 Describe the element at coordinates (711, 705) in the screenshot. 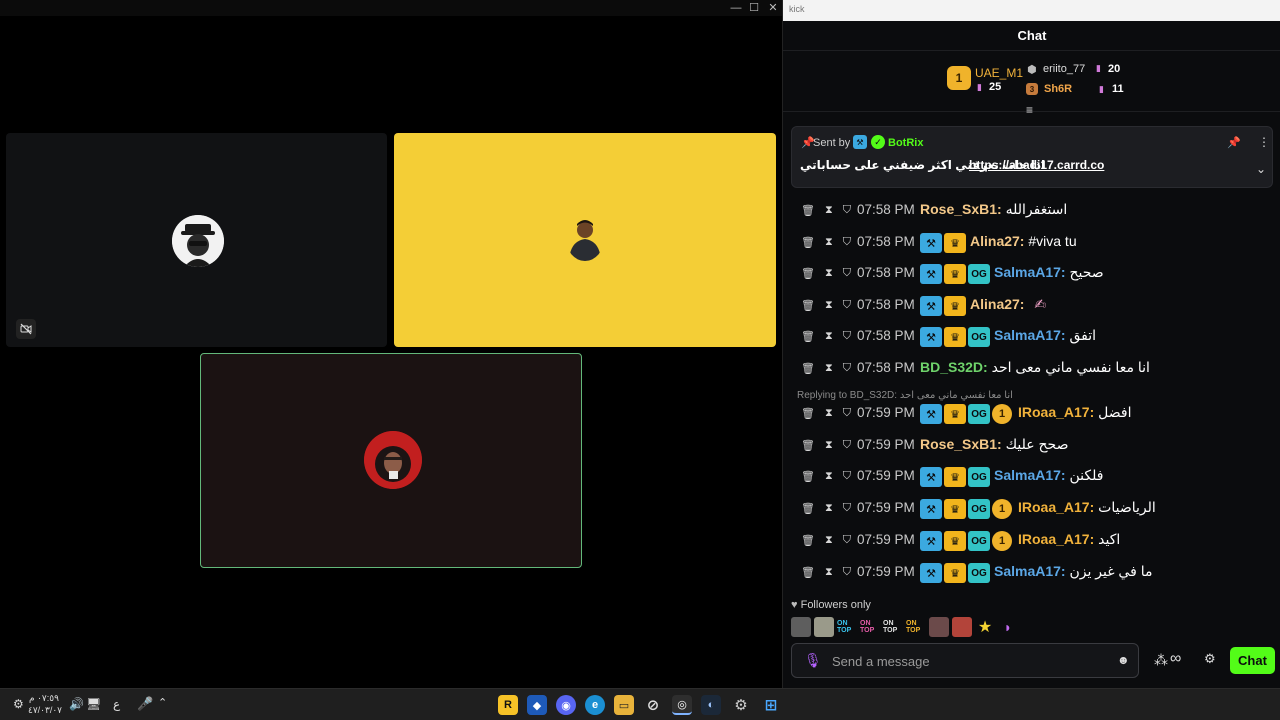

I see `steam-icon: ◐` at that location.